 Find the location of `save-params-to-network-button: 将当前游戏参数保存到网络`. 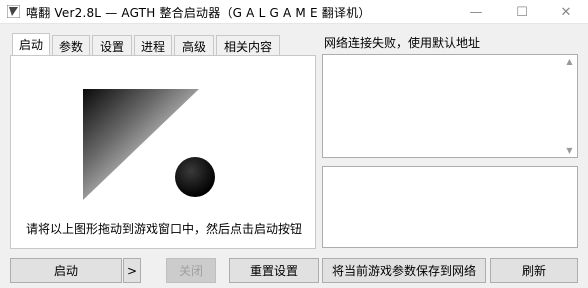

save-params-to-network-button: 将当前游戏参数保存到网络 is located at coordinates (404, 270).